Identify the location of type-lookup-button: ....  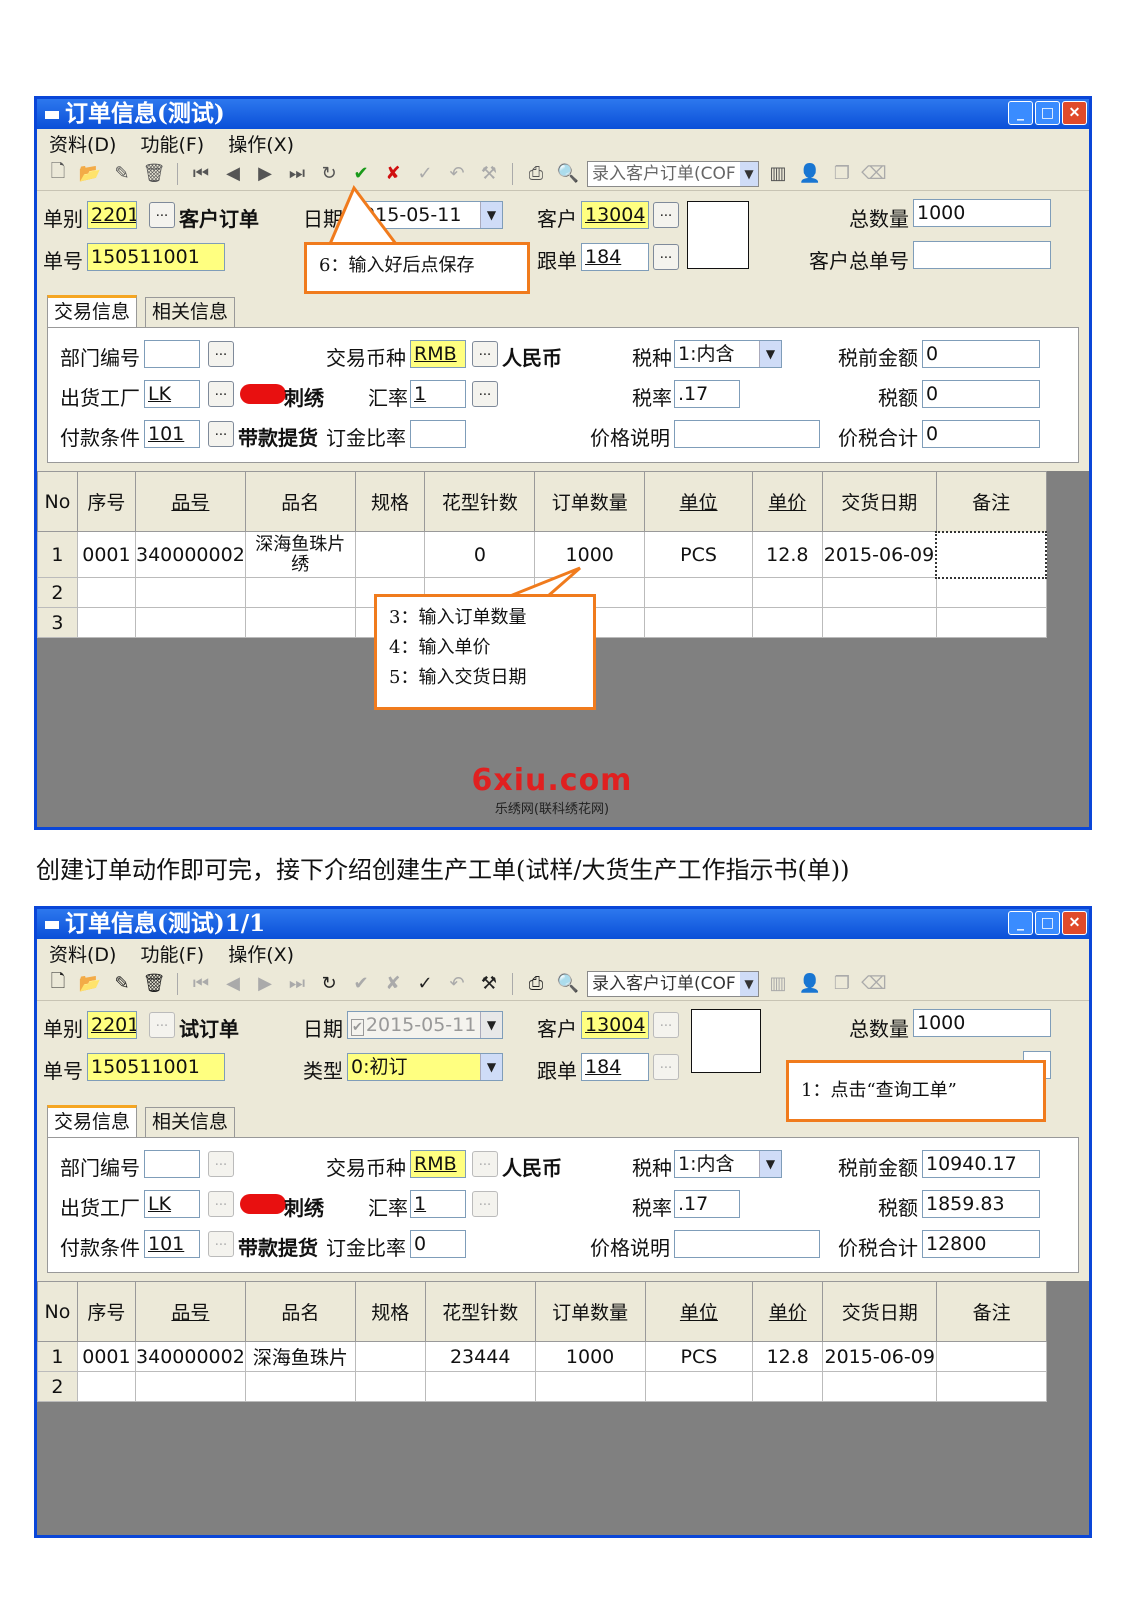
(162, 1025).